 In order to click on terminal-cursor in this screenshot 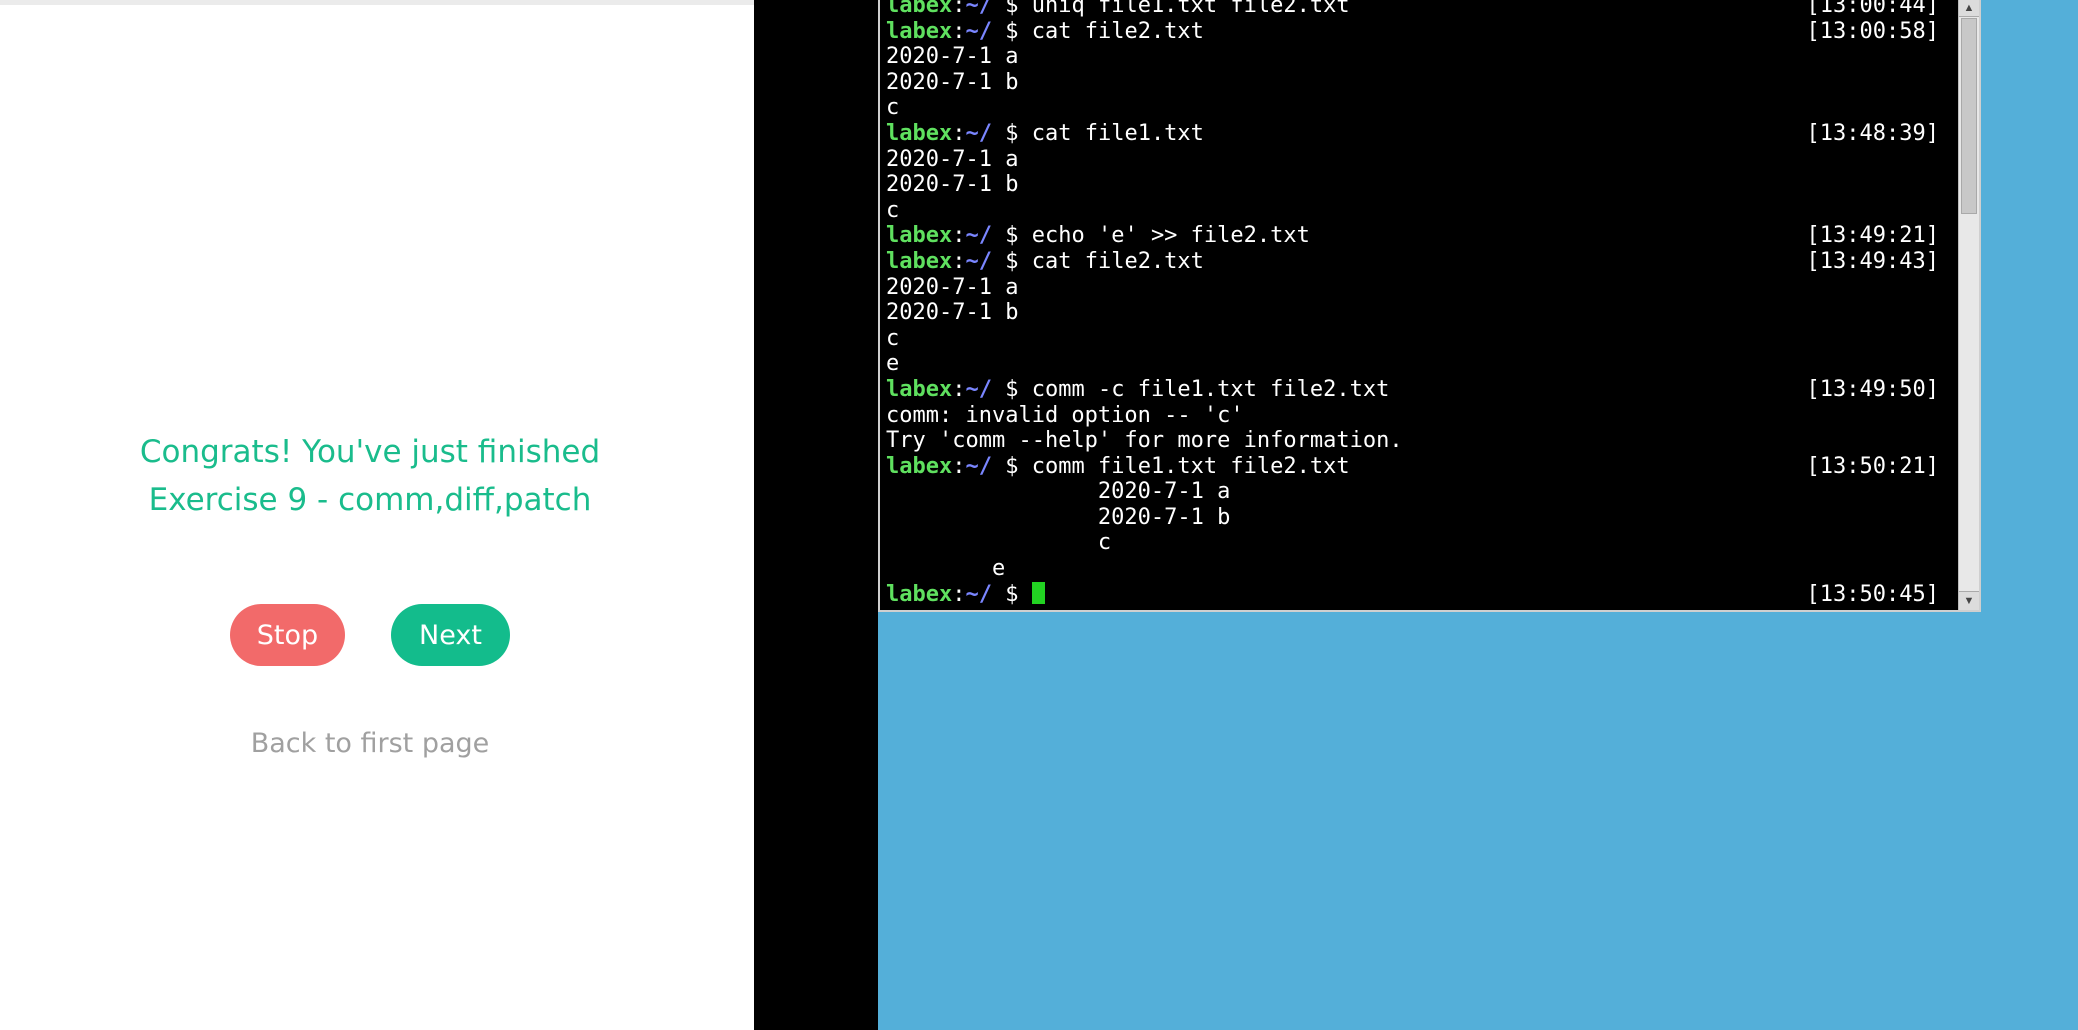, I will do `click(1038, 592)`.